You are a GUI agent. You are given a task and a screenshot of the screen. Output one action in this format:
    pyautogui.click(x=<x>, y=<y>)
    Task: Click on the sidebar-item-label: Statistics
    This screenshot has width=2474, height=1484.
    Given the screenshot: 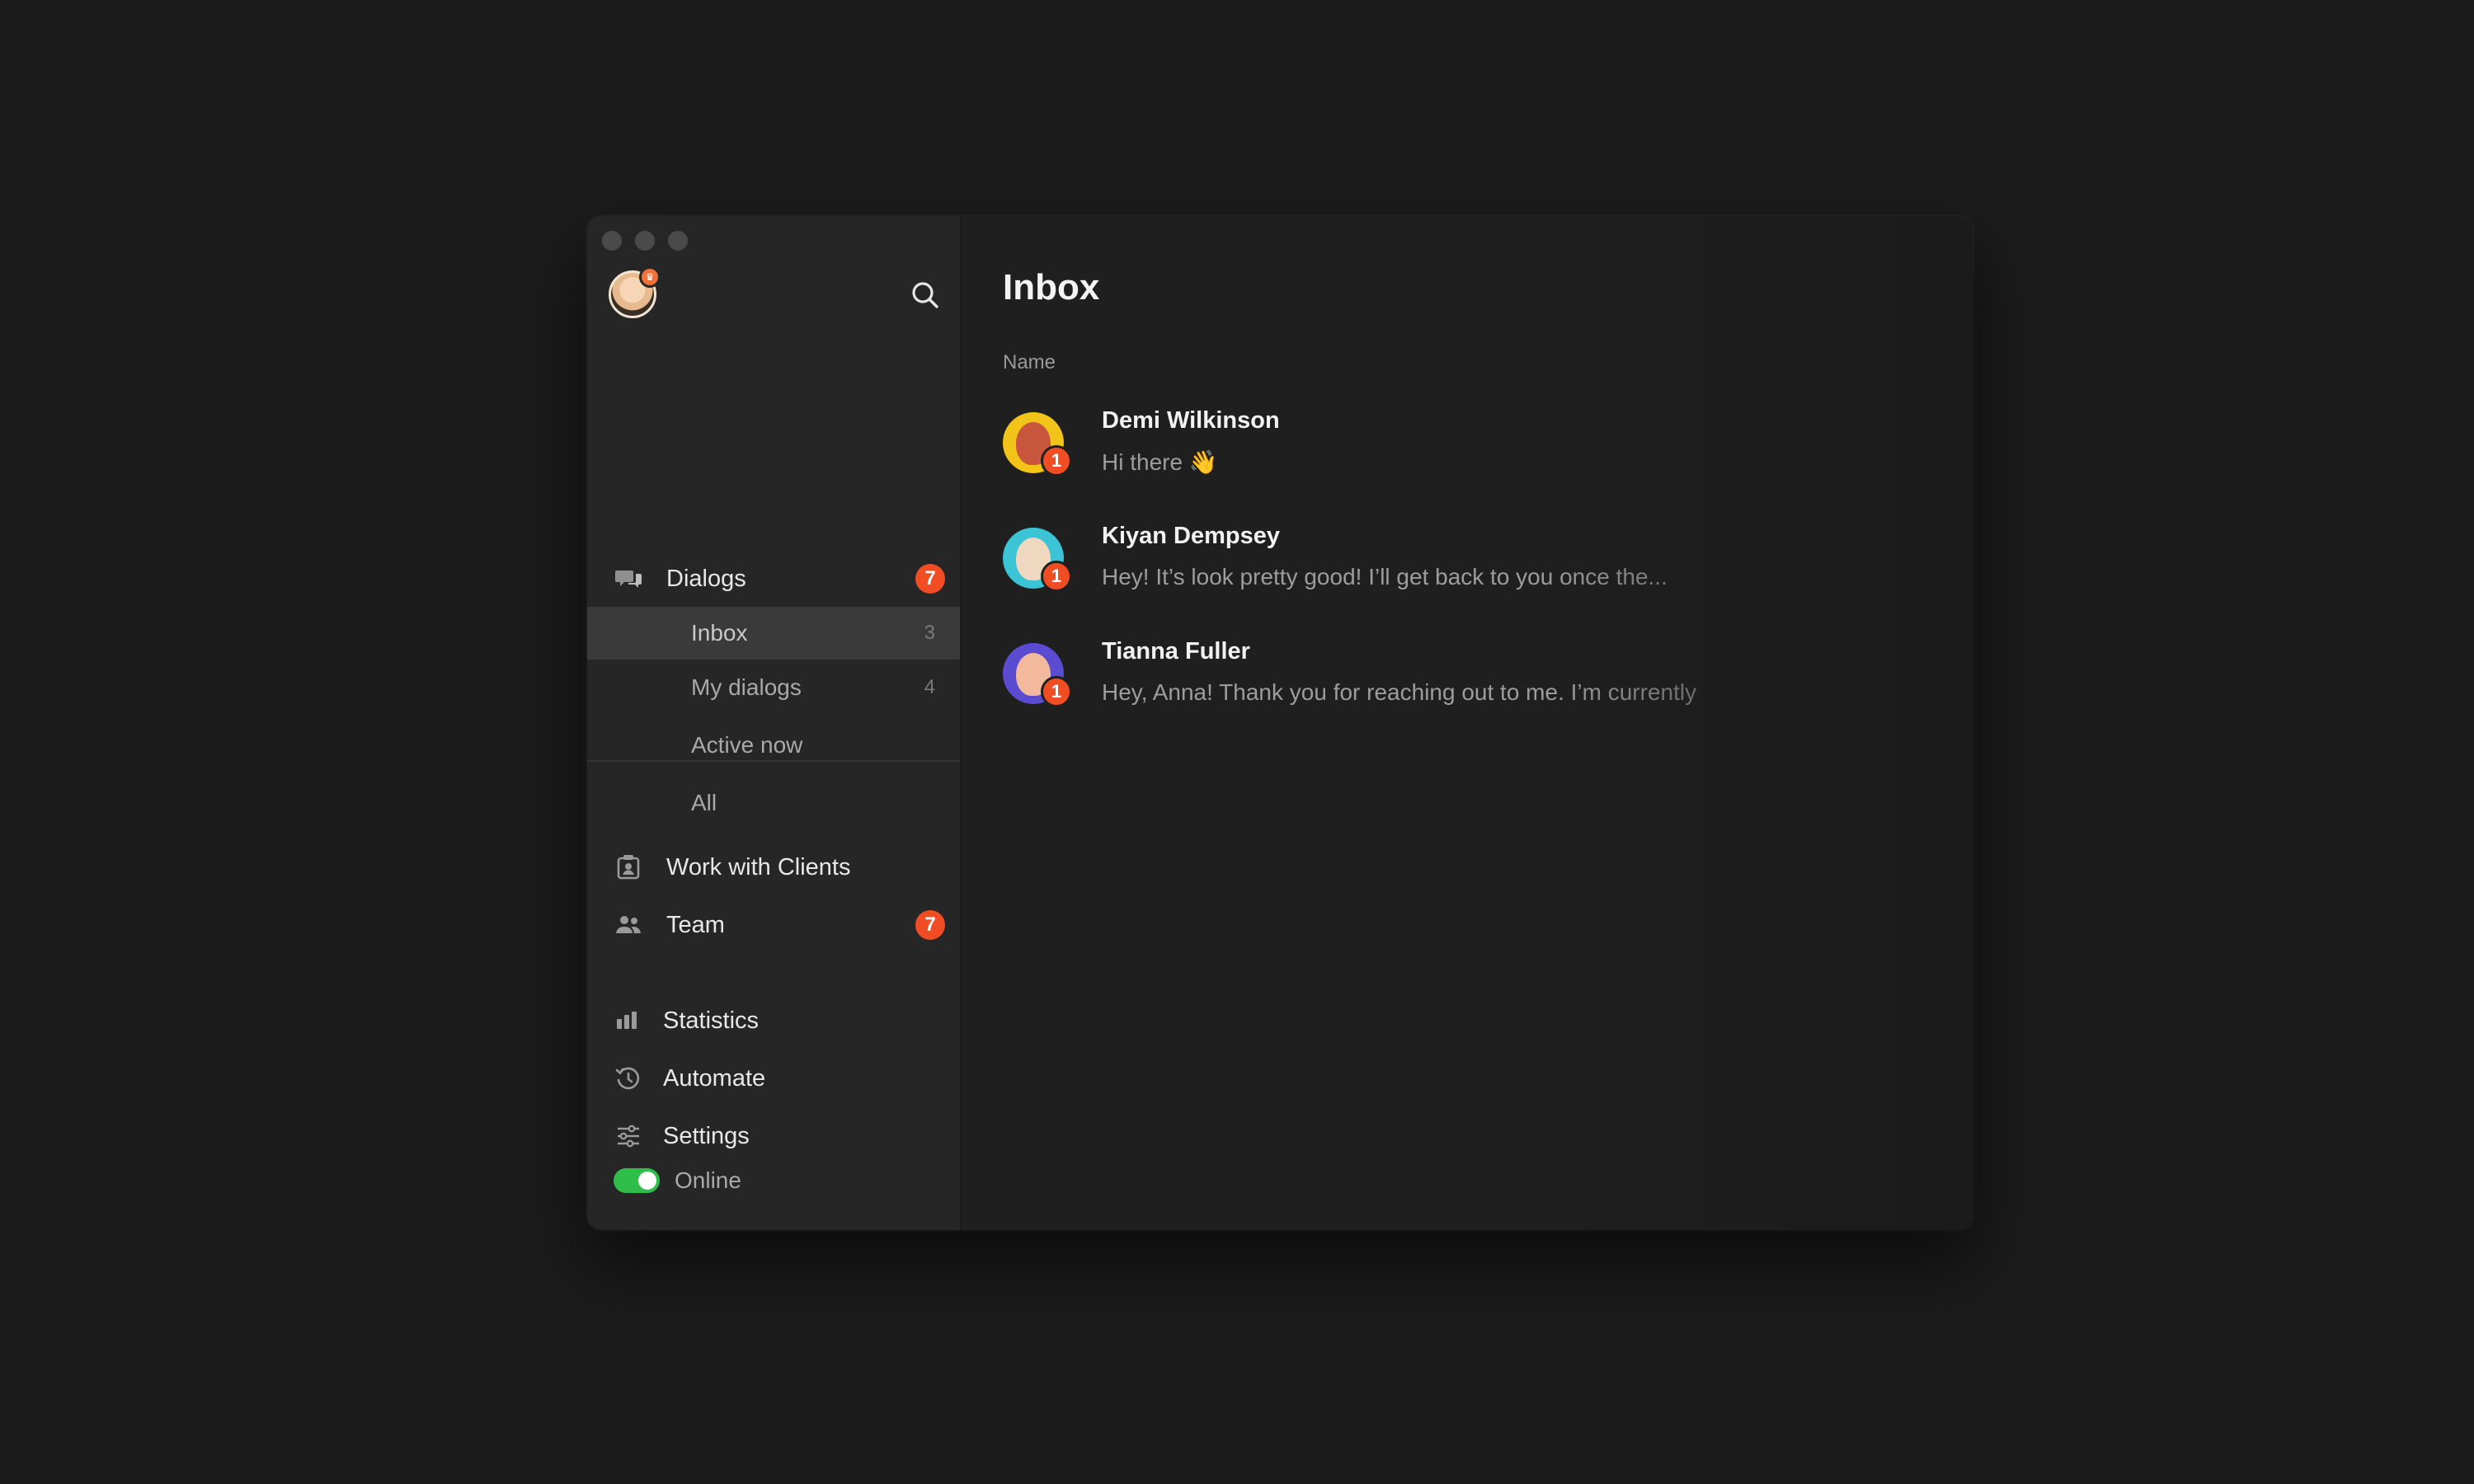 What is the action you would take?
    pyautogui.click(x=711, y=1020)
    